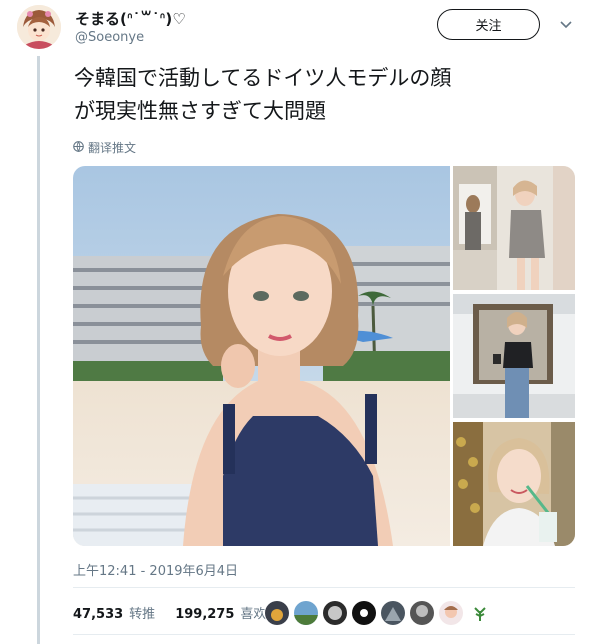  I want to click on liker-avatars, so click(378, 613).